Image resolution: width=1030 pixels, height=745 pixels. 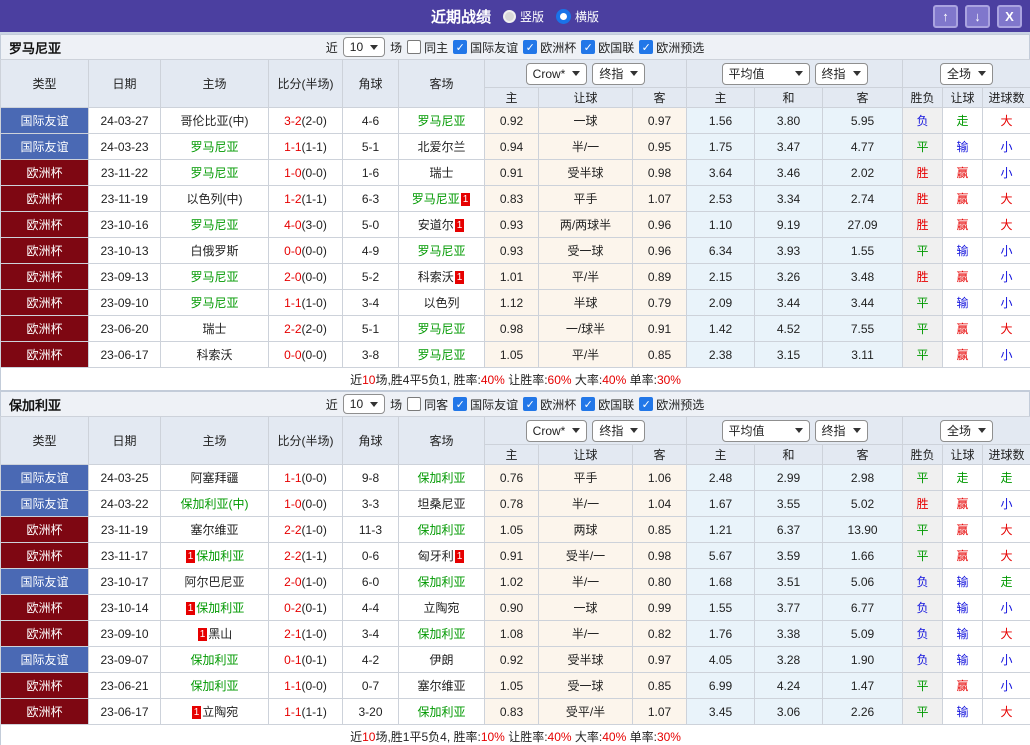 What do you see at coordinates (293, 120) in the screenshot?
I see `full-time-score: 3-2` at bounding box center [293, 120].